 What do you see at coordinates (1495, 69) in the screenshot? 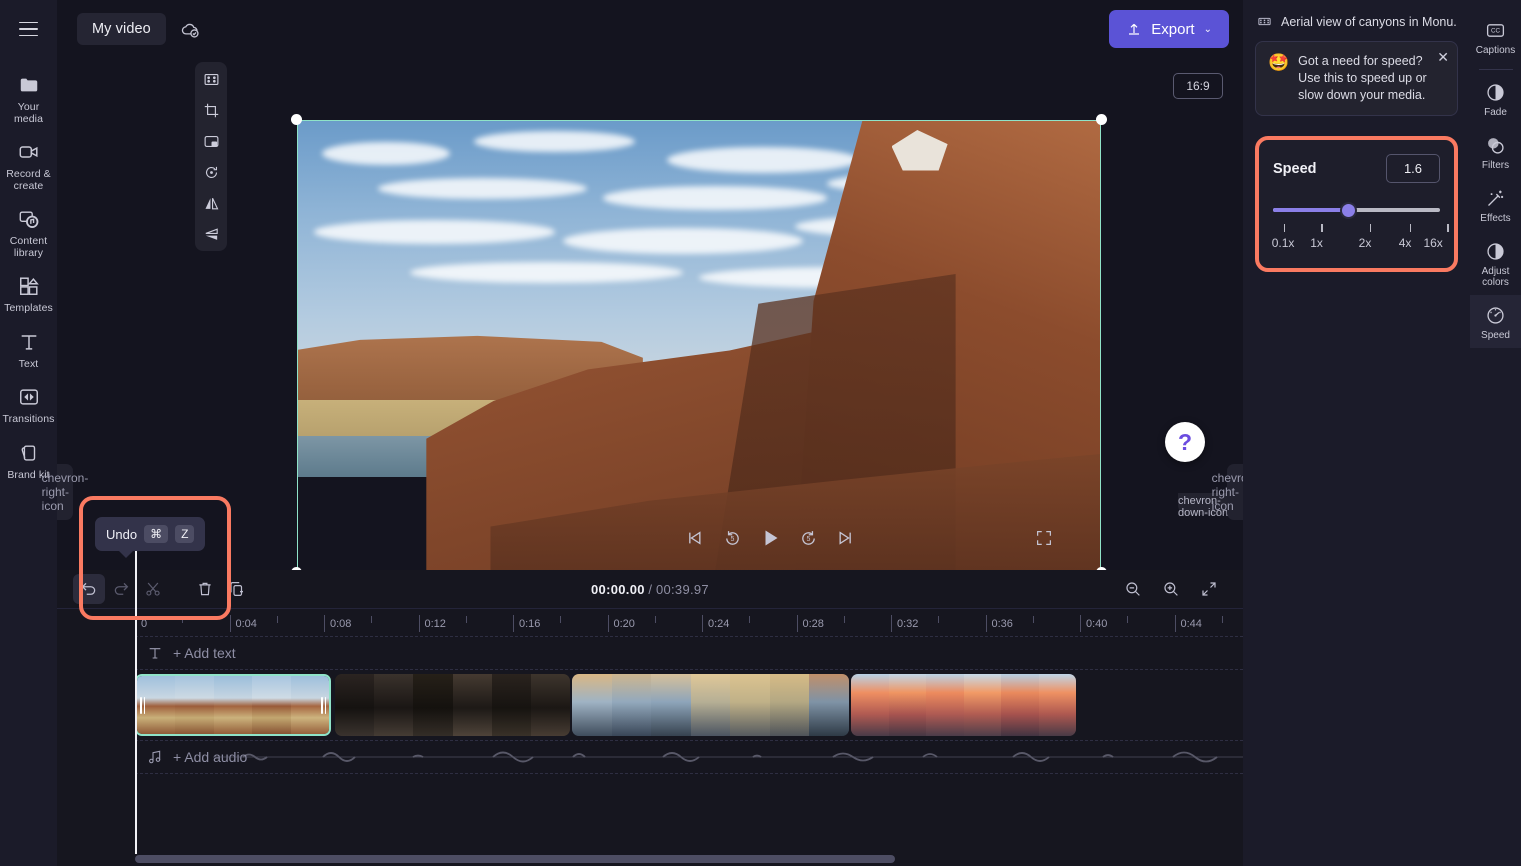
I see `divider` at bounding box center [1495, 69].